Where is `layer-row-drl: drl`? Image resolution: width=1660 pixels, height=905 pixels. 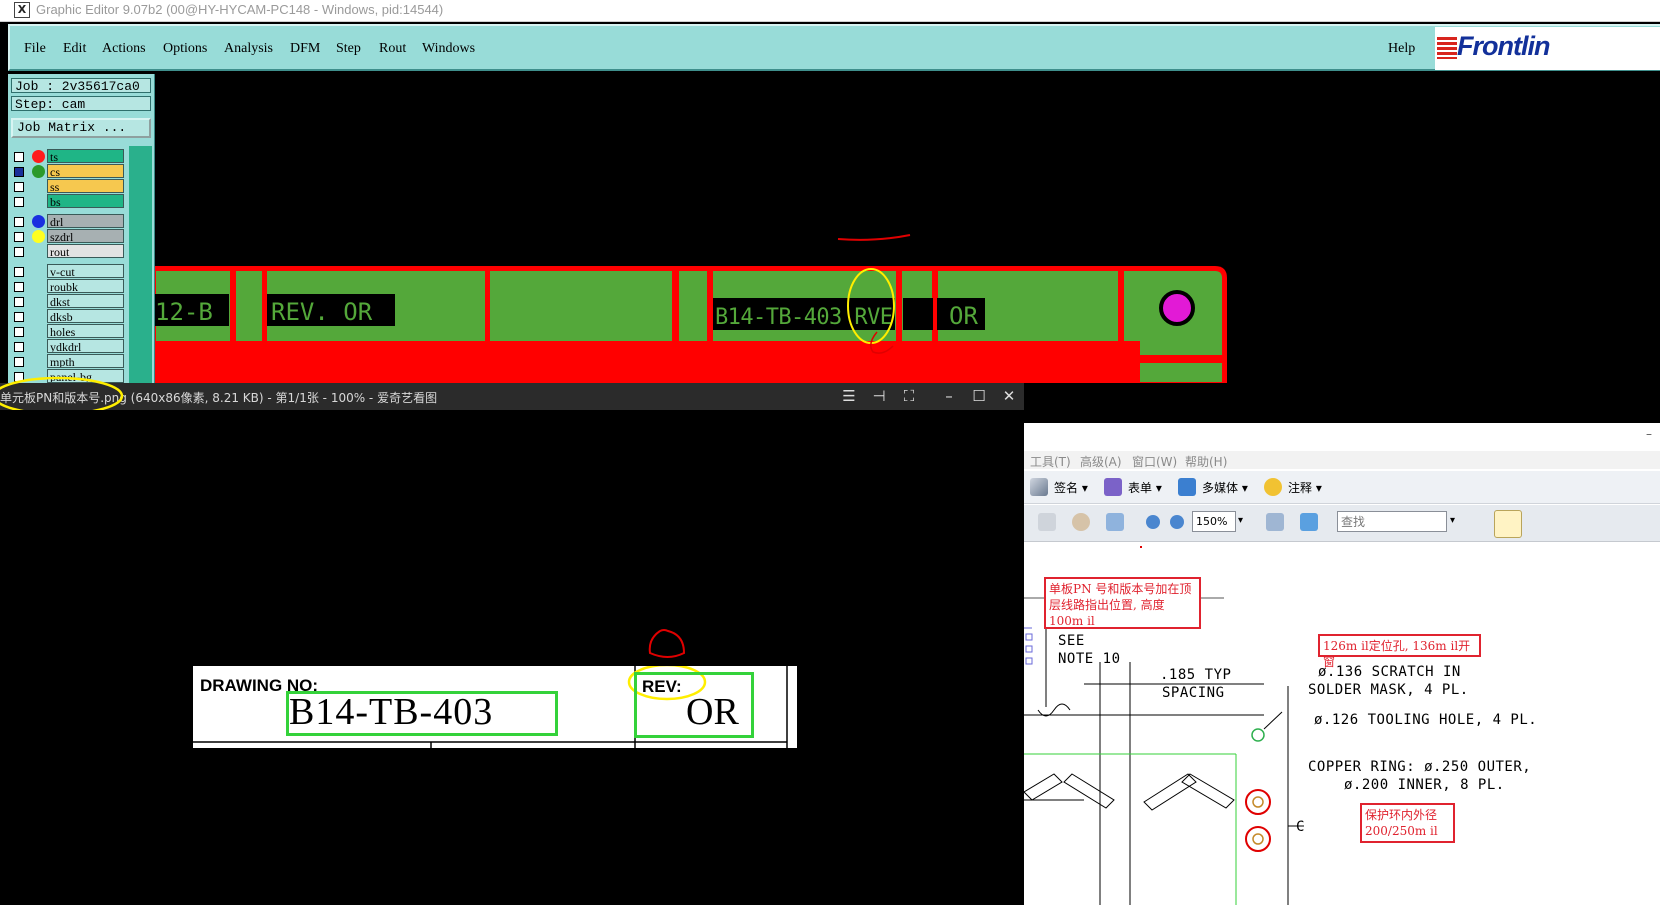
layer-row-drl: drl is located at coordinates (68, 221).